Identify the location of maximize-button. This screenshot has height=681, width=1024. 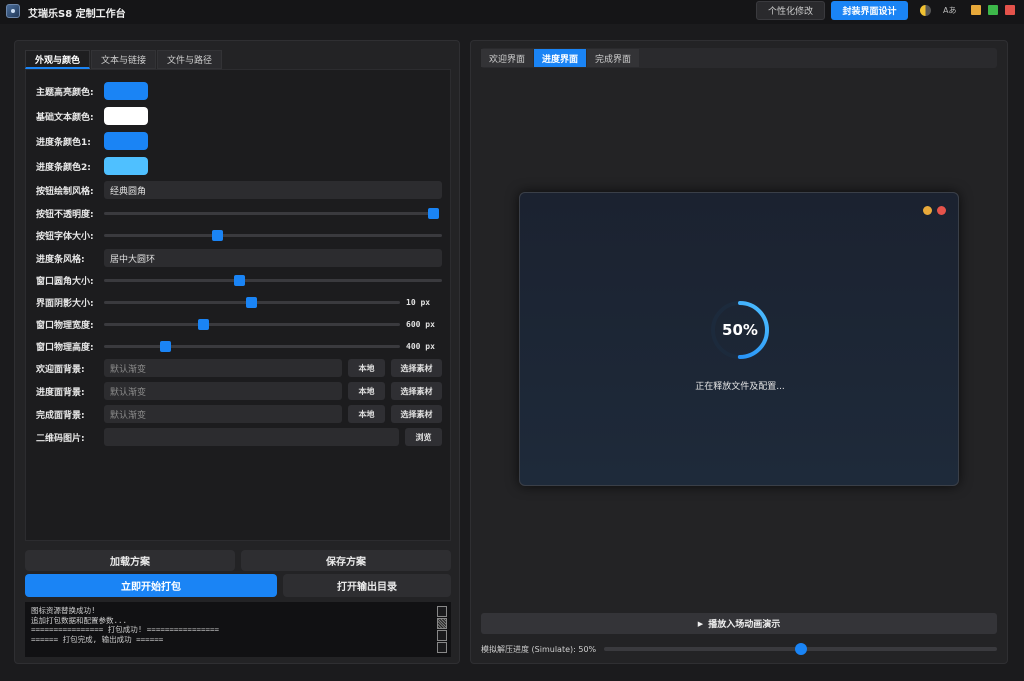
(993, 10).